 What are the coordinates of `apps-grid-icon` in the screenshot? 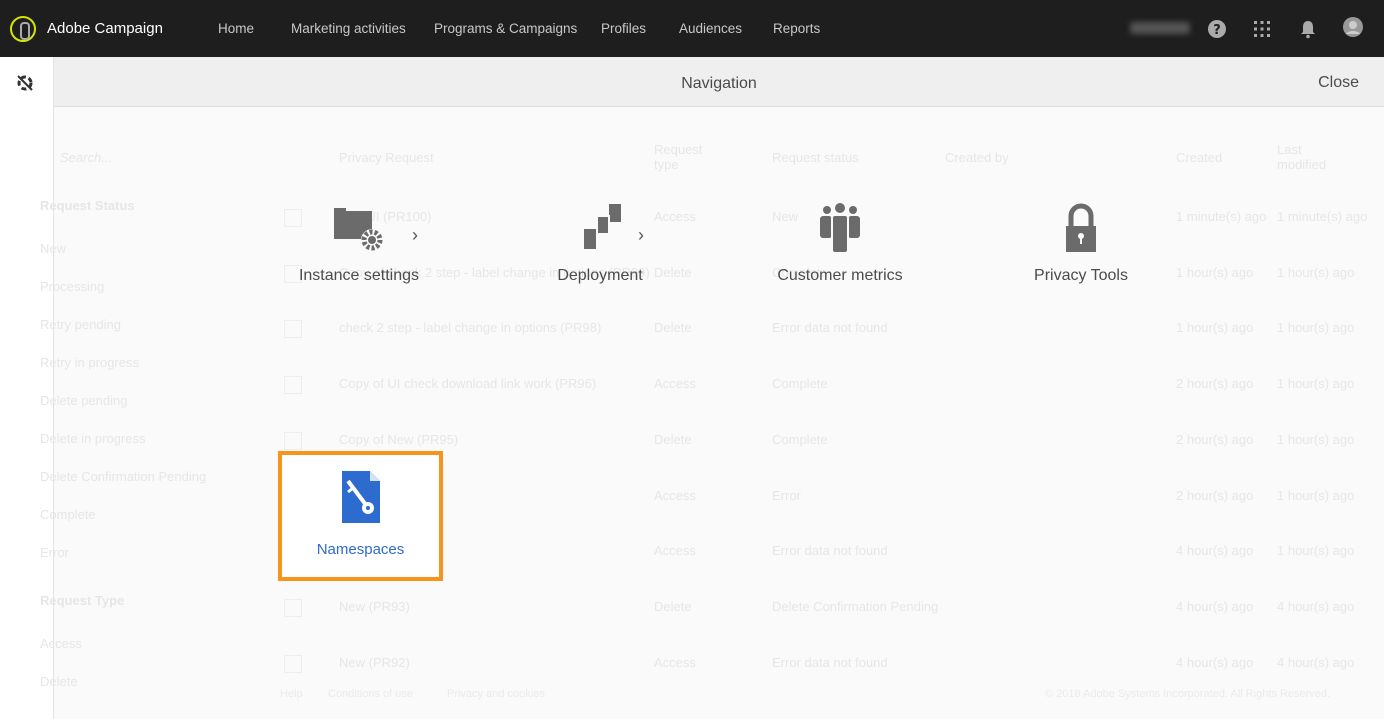 It's located at (1262, 29).